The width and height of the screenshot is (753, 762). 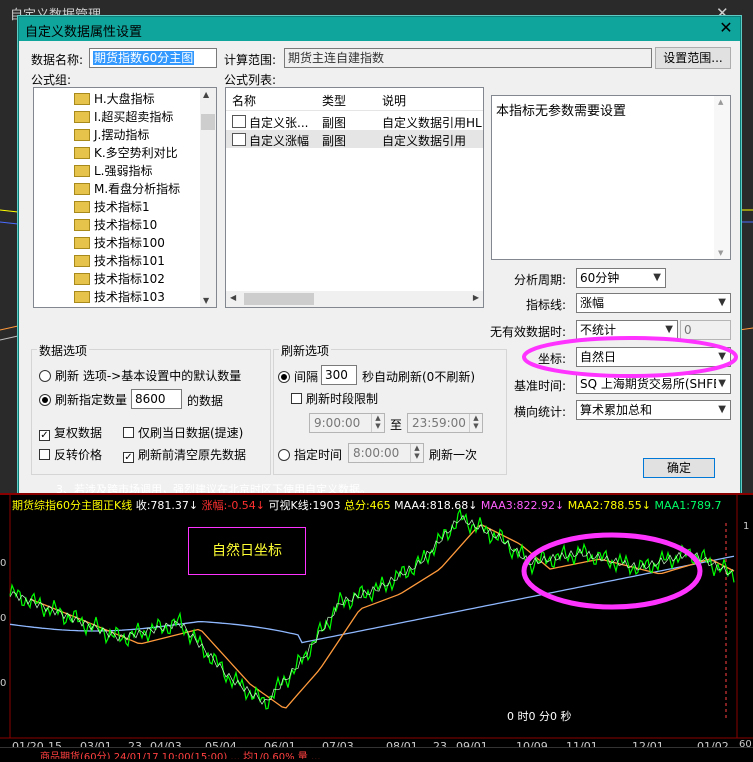 What do you see at coordinates (208, 197) in the screenshot?
I see `tree-vertical-scrollbar: ▲ ▼` at bounding box center [208, 197].